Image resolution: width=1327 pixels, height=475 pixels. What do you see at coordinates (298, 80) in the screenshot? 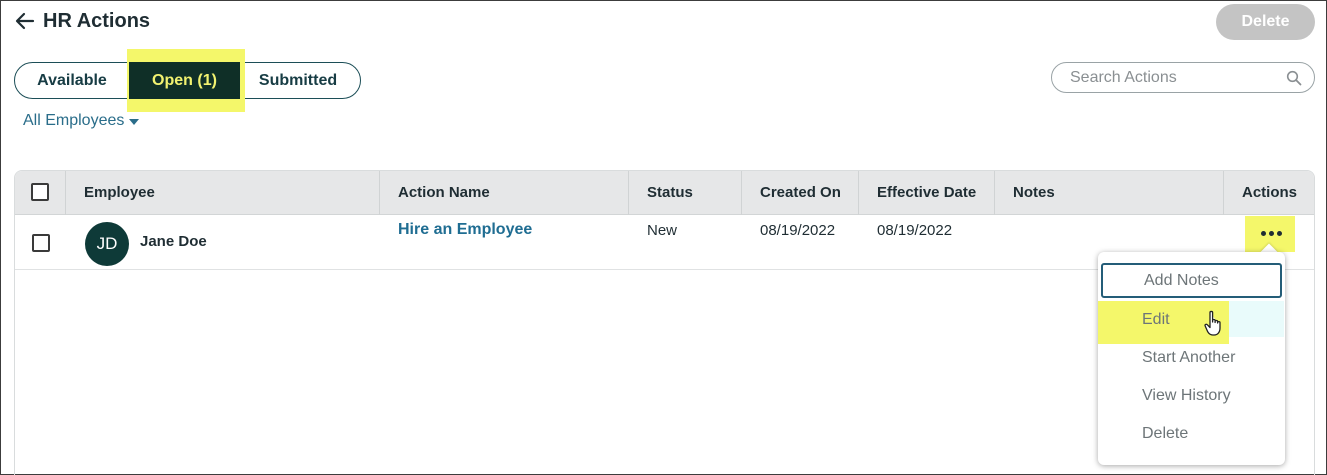
I see `tab-submitted: Submitted` at bounding box center [298, 80].